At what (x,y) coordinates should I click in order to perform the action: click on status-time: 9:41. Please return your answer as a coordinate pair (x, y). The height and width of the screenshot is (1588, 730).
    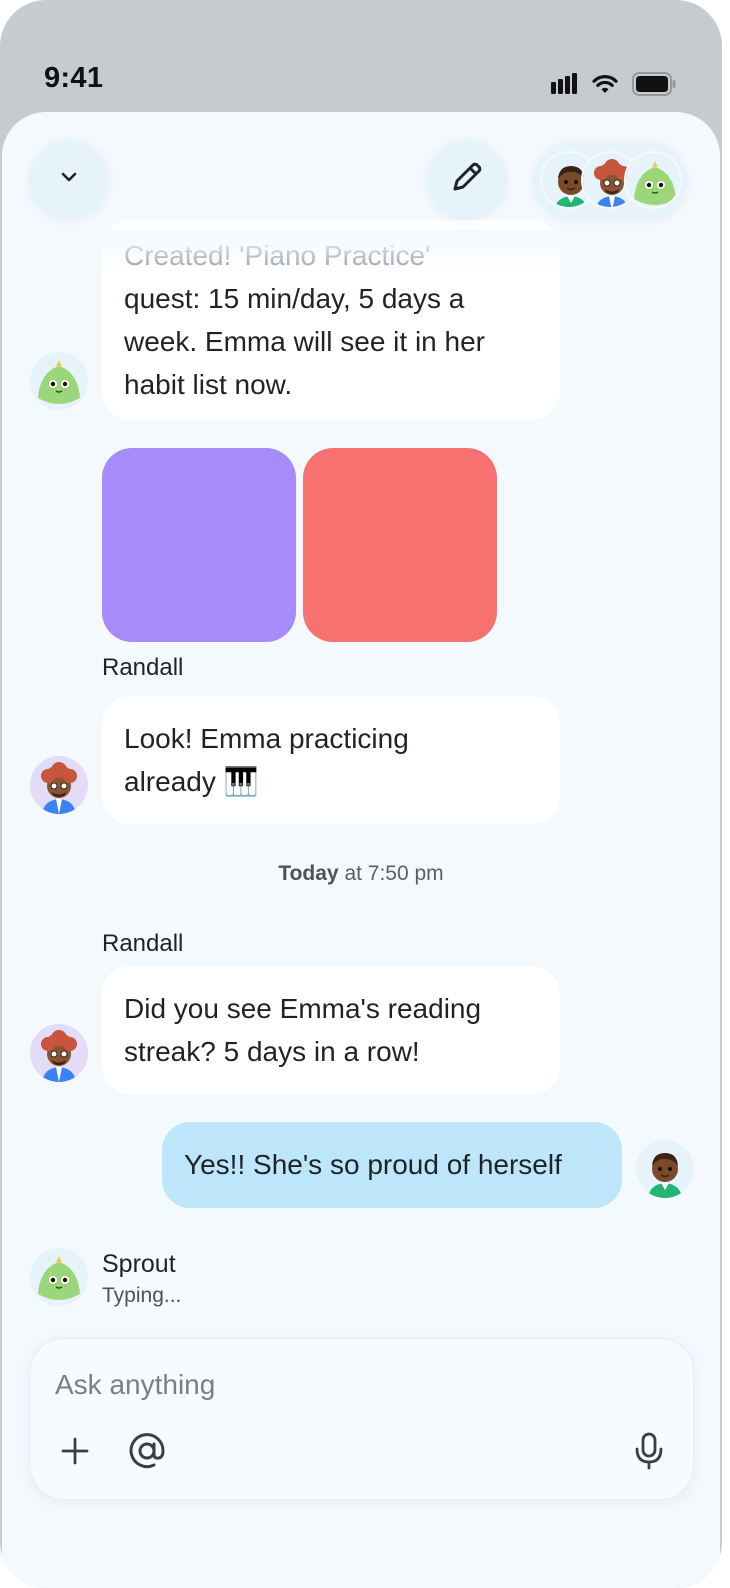
    Looking at the image, I should click on (74, 78).